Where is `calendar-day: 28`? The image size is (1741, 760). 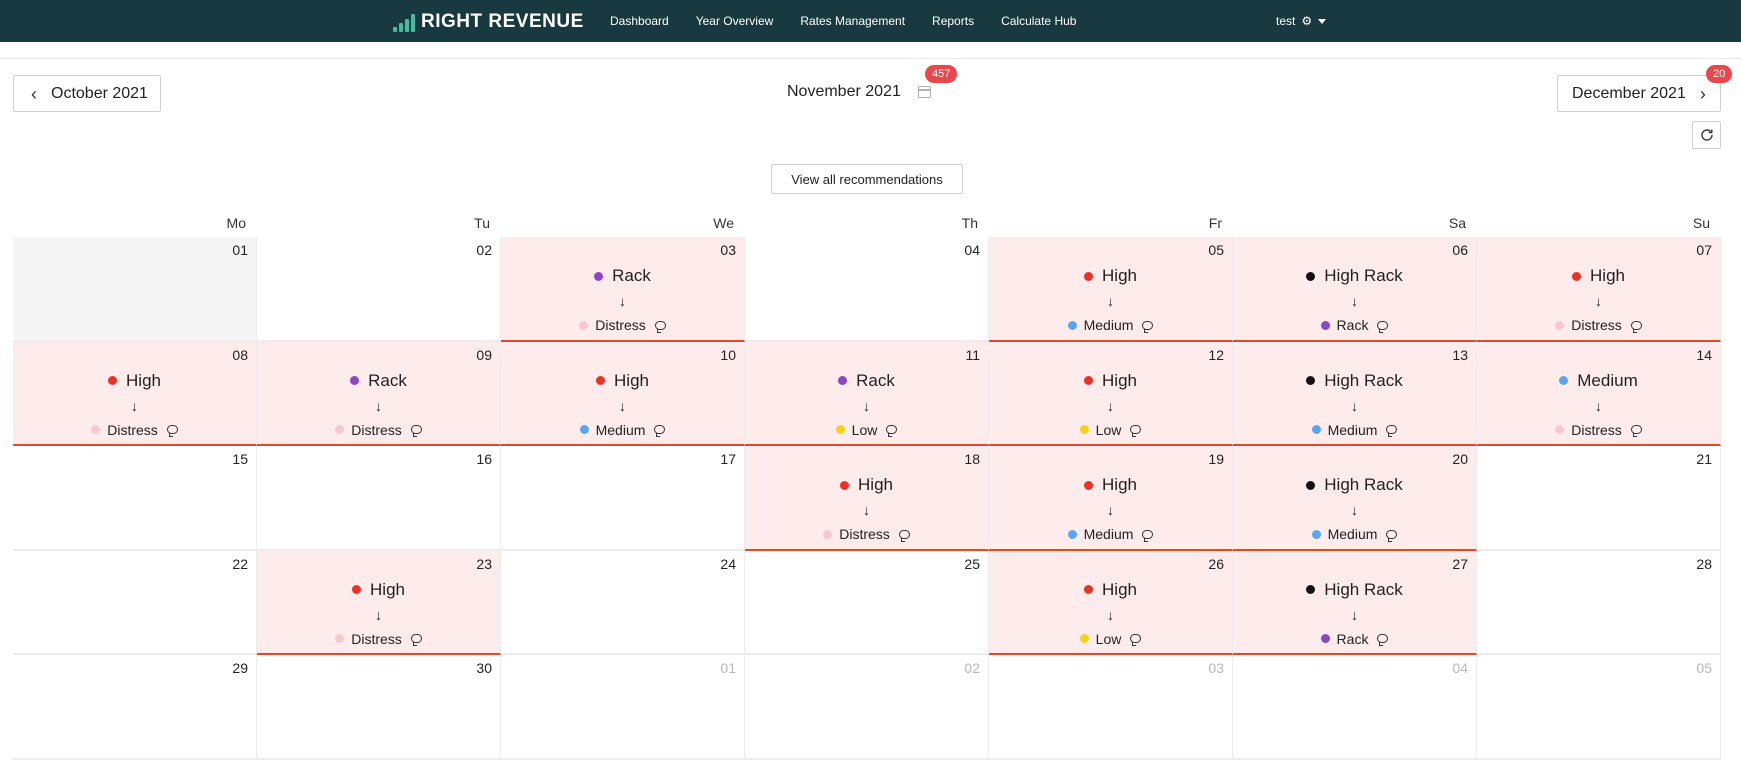 calendar-day: 28 is located at coordinates (1599, 602).